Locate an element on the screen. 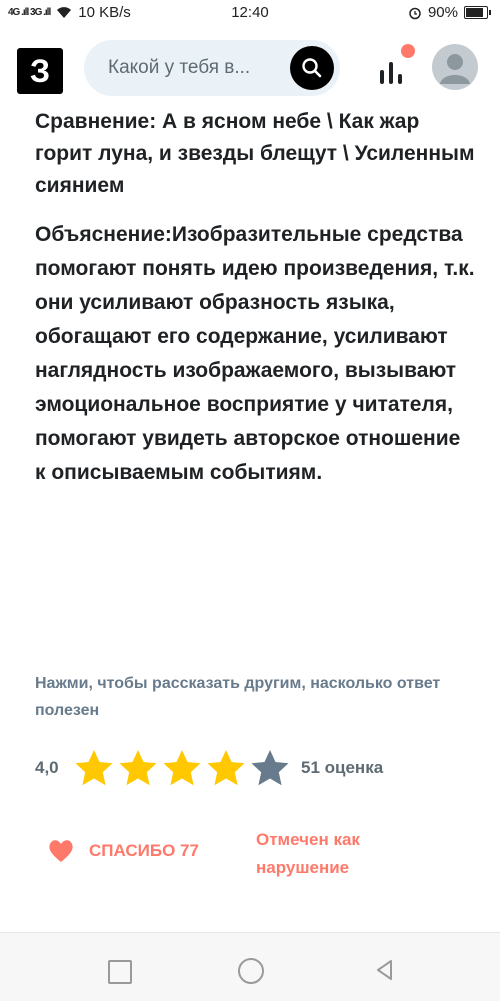 Image resolution: width=500 pixels, height=1001 pixels. recents-button is located at coordinates (120, 972).